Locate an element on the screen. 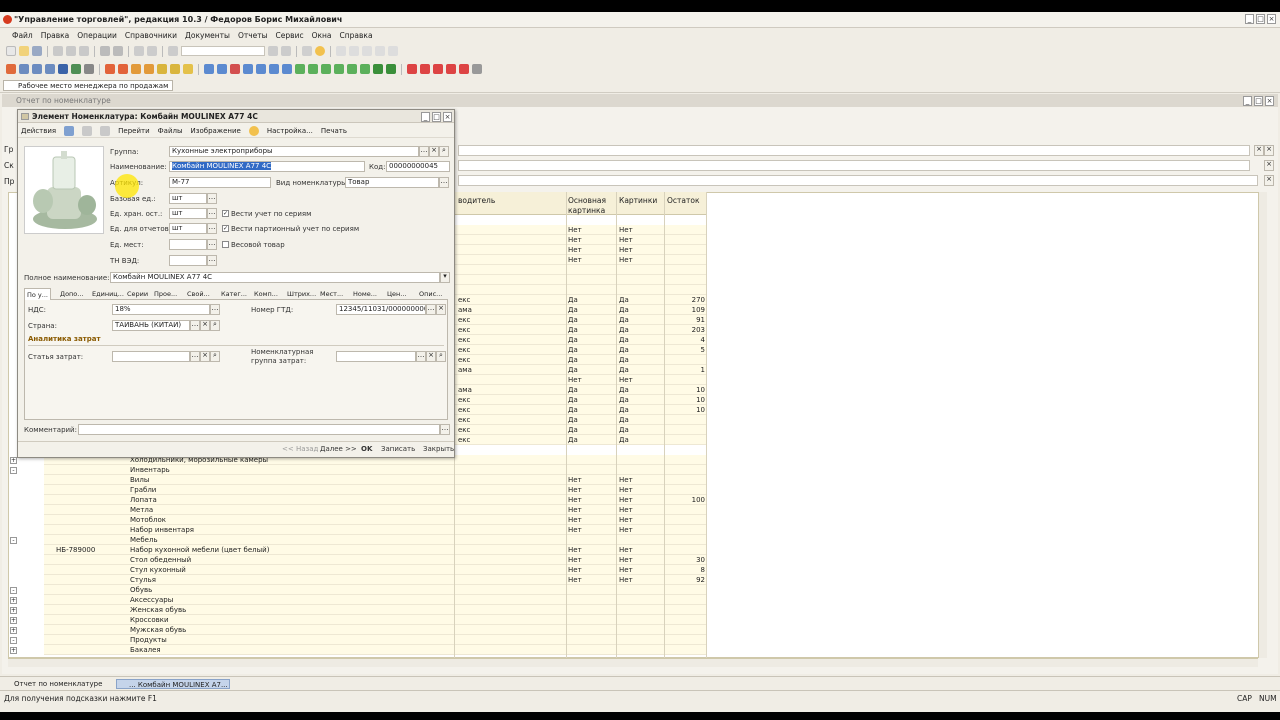  menu-operations: Операции is located at coordinates (97, 35).